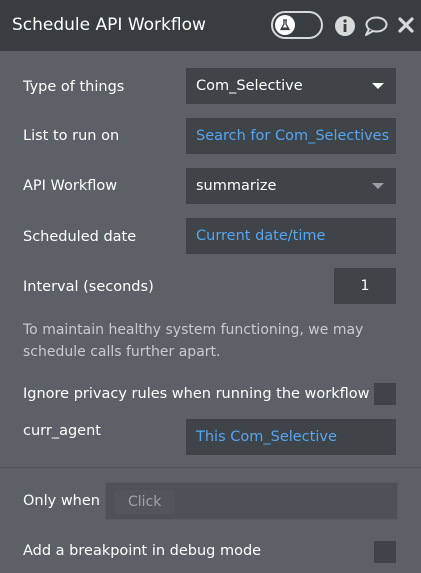  I want to click on curr-agent-field: This Com_Selective, so click(291, 437).